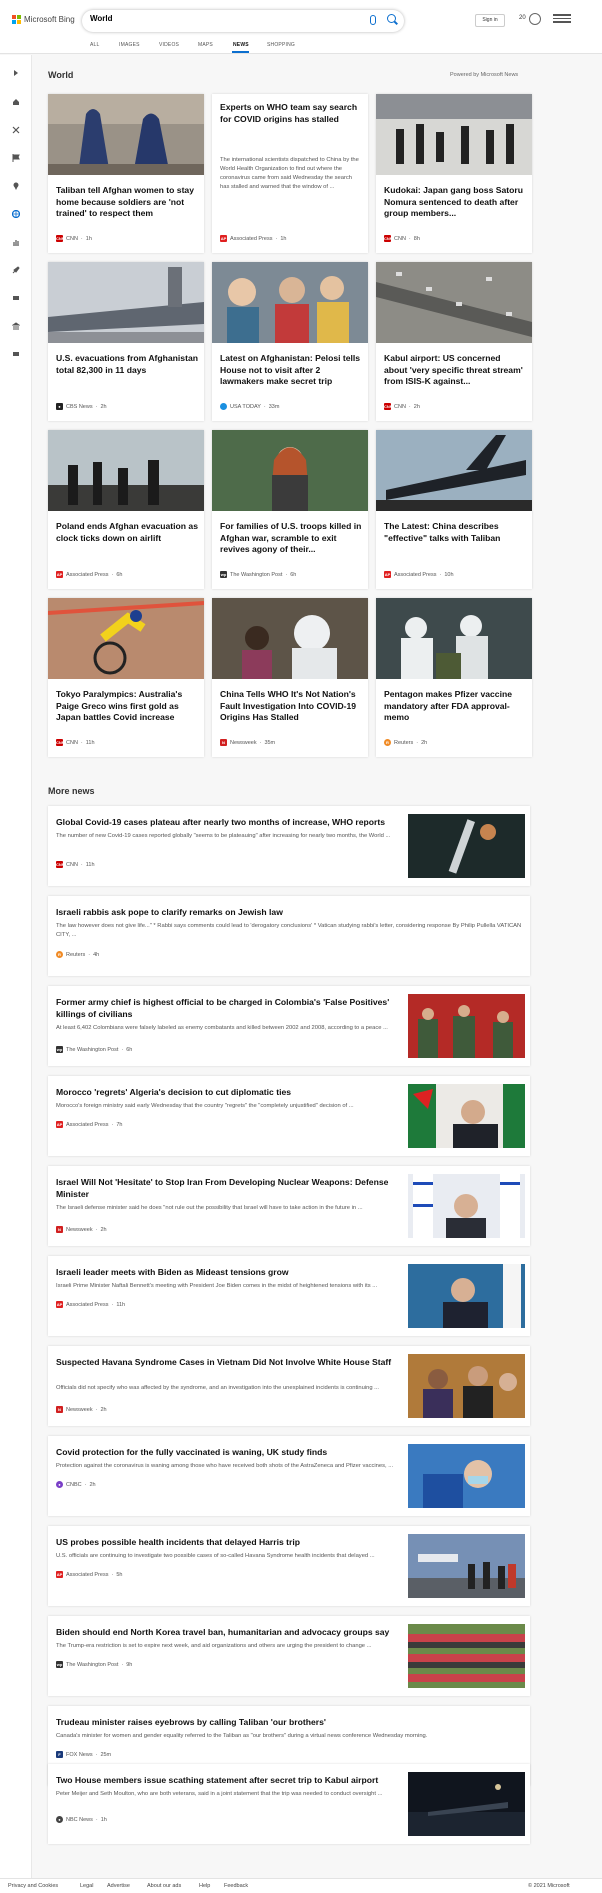  What do you see at coordinates (490, 20) in the screenshot?
I see `sign-in-button: Sign in` at bounding box center [490, 20].